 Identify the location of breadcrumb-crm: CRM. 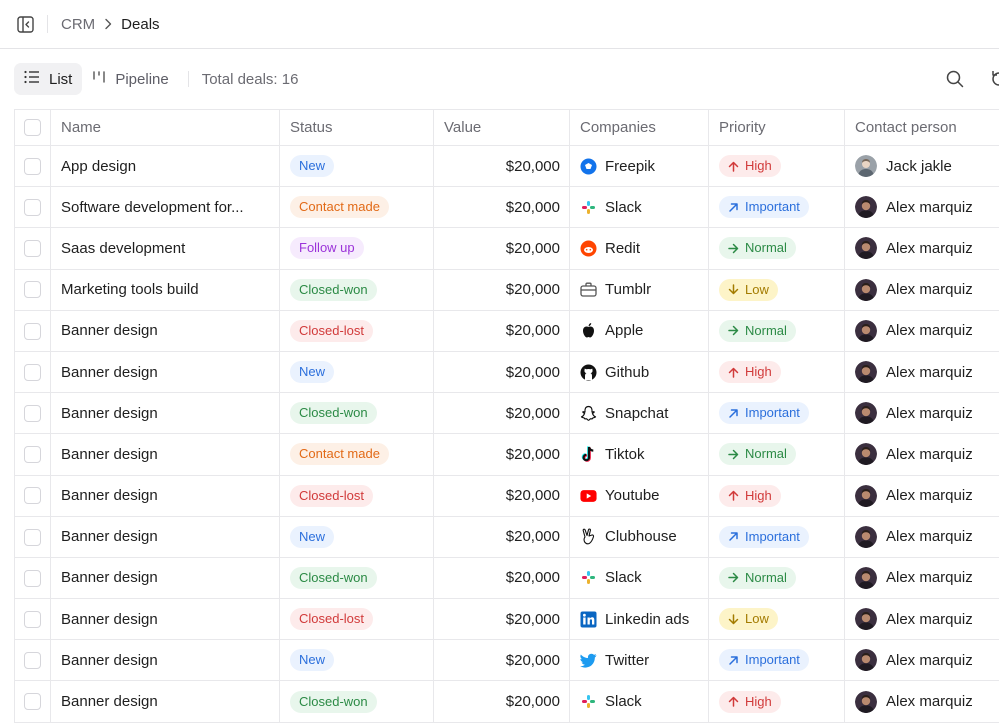
(78, 24).